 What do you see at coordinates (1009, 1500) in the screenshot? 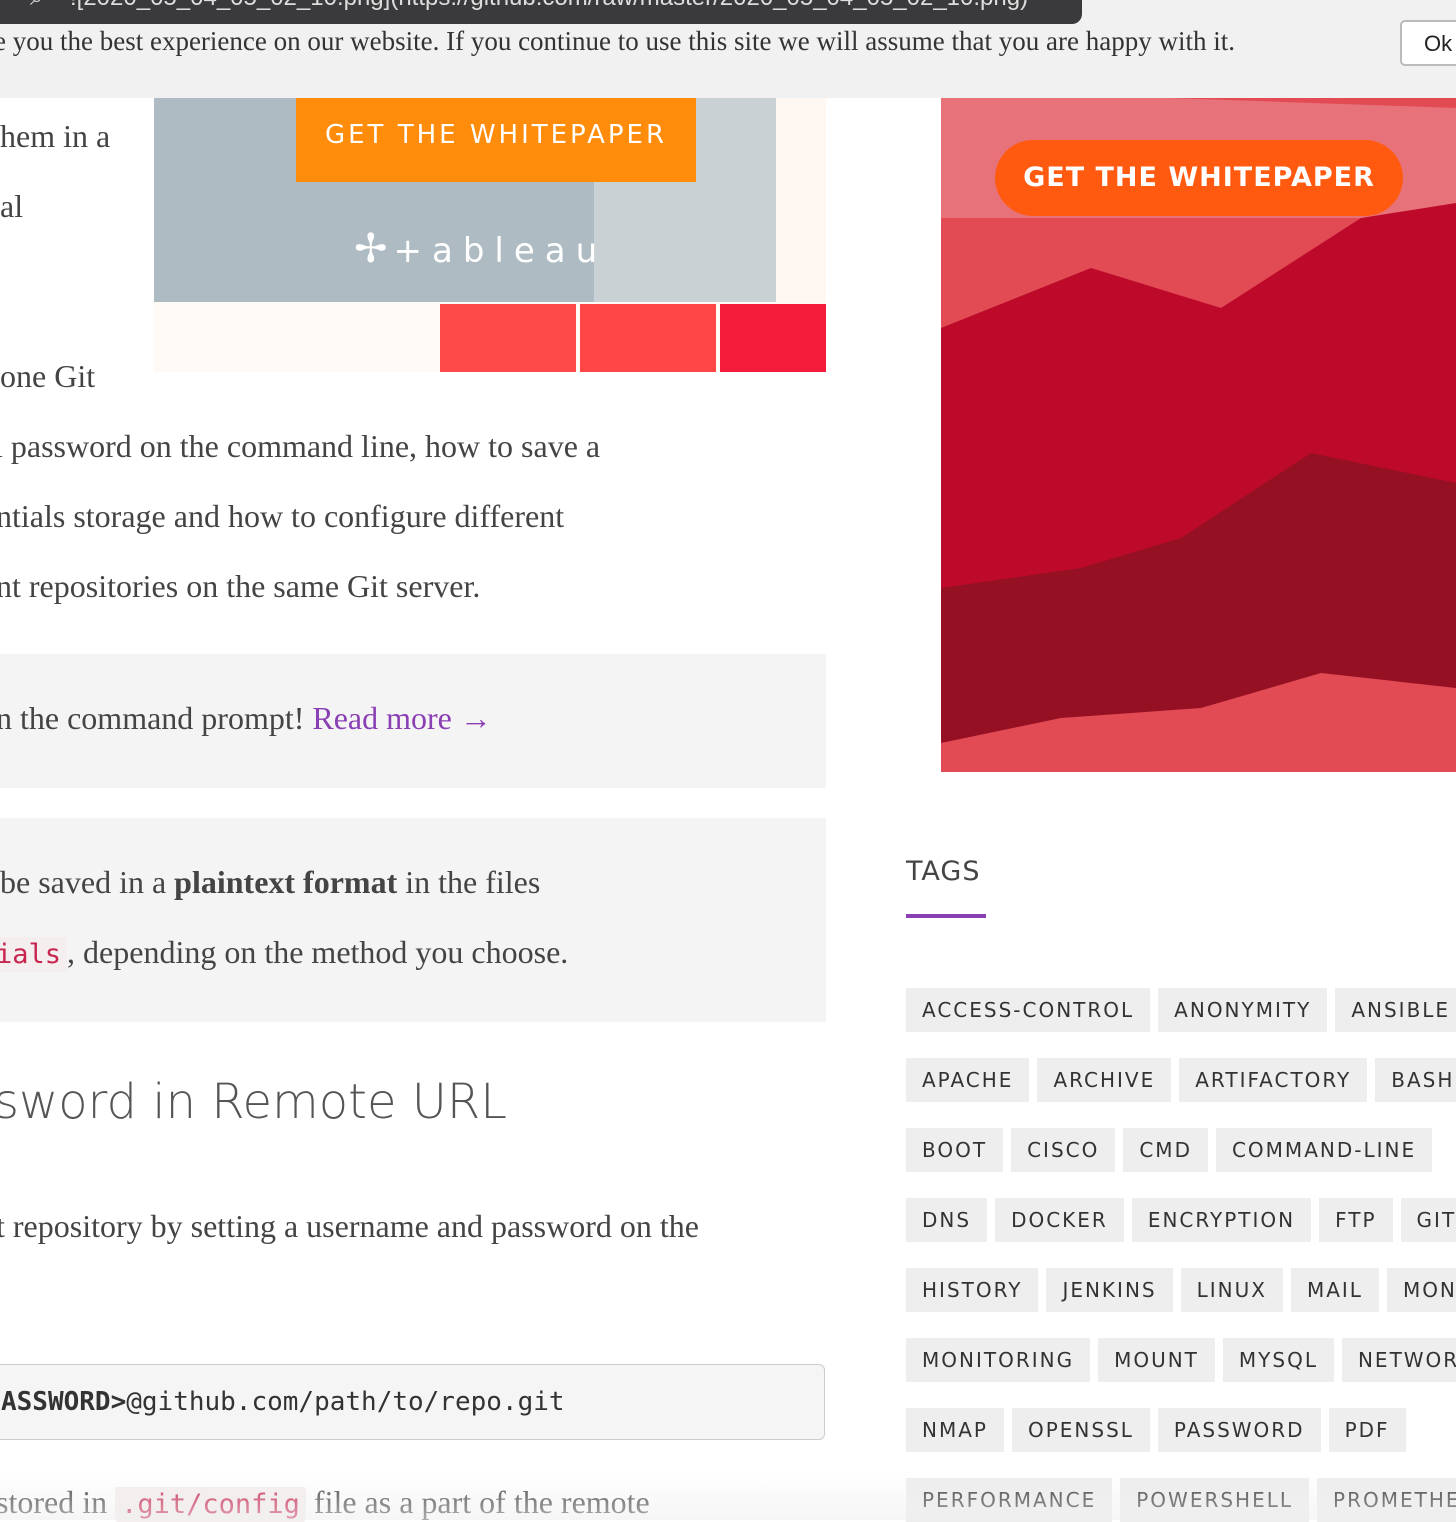
I see `tag-link: PERFORMANCE` at bounding box center [1009, 1500].